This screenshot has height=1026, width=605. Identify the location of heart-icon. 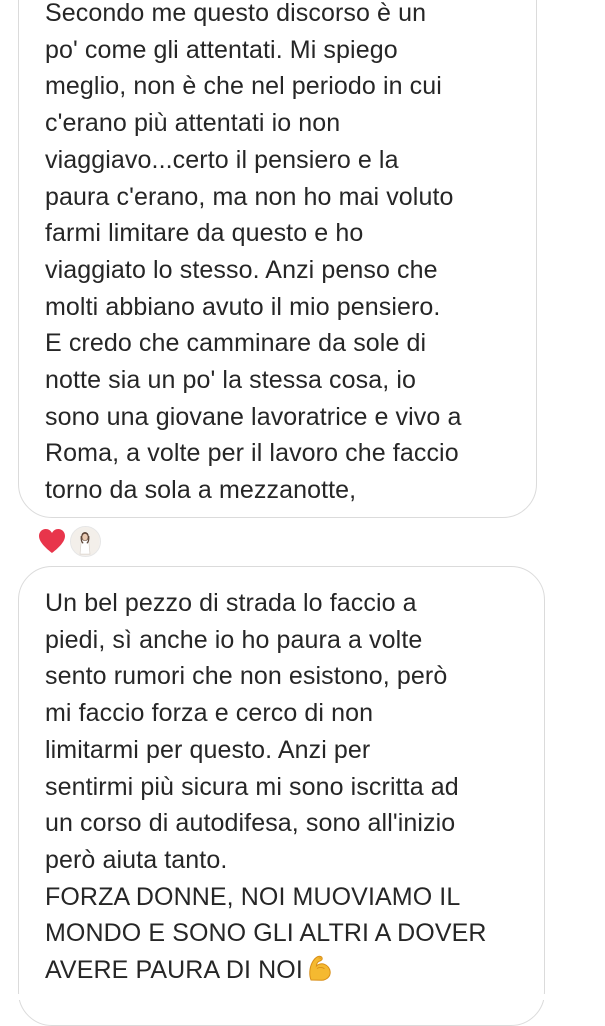
(52, 541).